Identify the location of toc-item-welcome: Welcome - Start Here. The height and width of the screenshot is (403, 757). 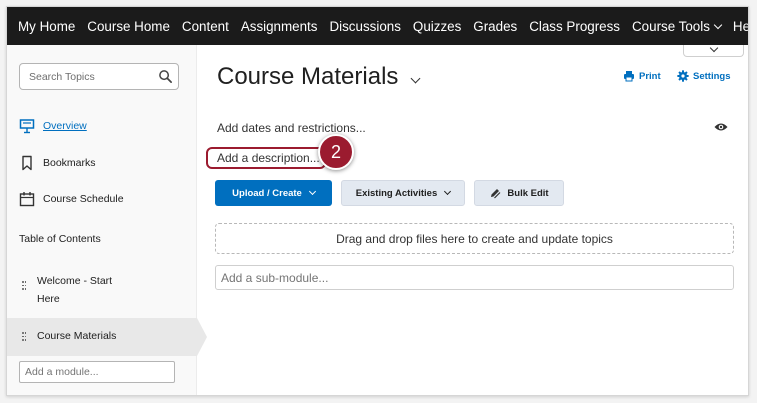
(102, 287).